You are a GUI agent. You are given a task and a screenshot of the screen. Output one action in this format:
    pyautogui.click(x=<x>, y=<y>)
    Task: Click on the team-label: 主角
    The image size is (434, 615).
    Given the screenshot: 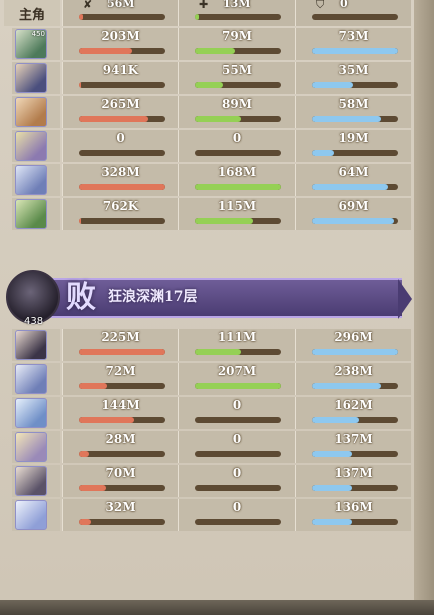 What is the action you would take?
    pyautogui.click(x=32, y=13)
    